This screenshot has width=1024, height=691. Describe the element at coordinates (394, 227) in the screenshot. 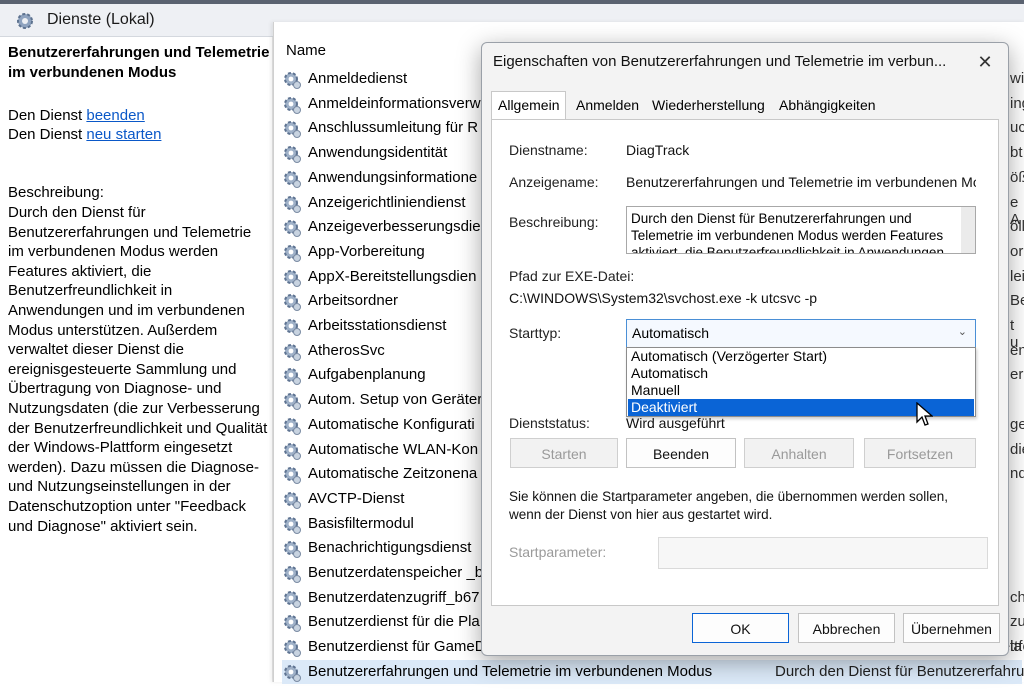

I see `service-name: Anzeigeverbesserungsdie` at that location.